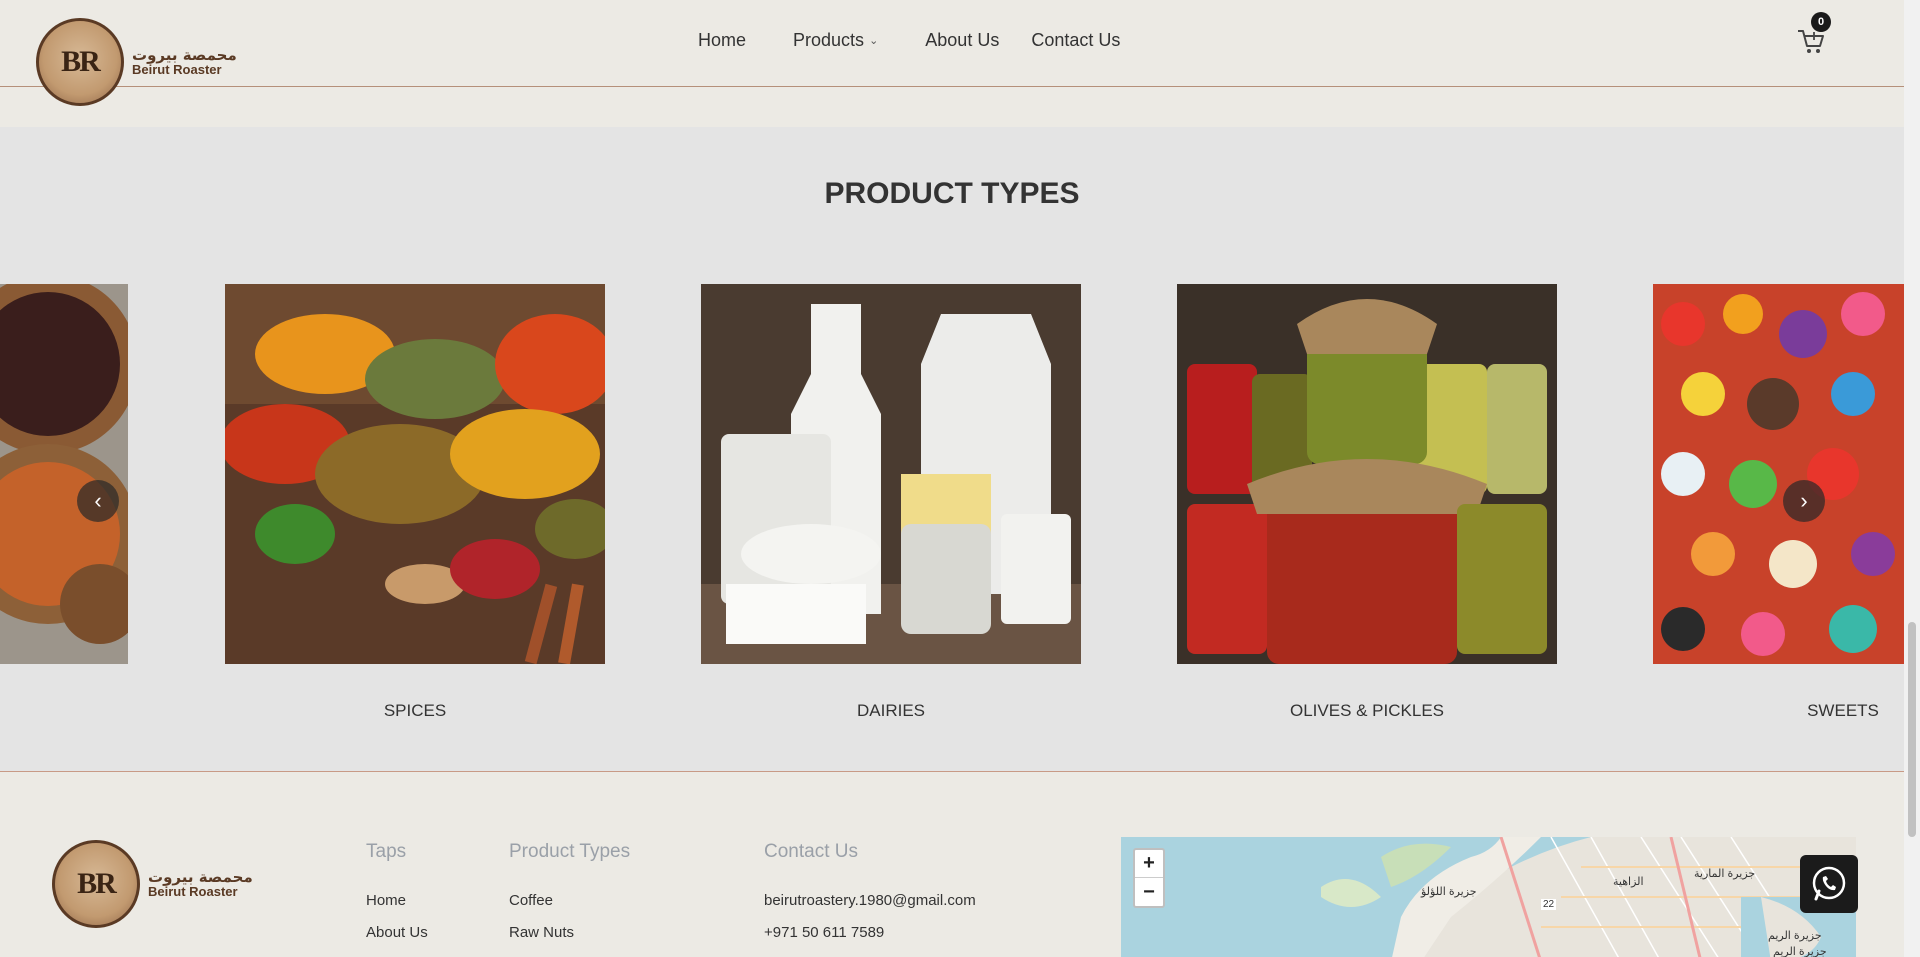  I want to click on nav-contact: Contact Us, so click(1075, 40).